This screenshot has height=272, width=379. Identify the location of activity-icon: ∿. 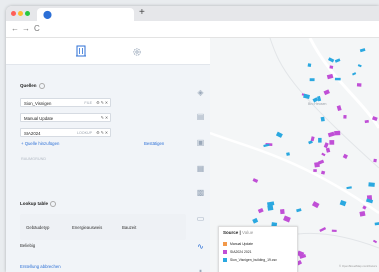
(200, 246).